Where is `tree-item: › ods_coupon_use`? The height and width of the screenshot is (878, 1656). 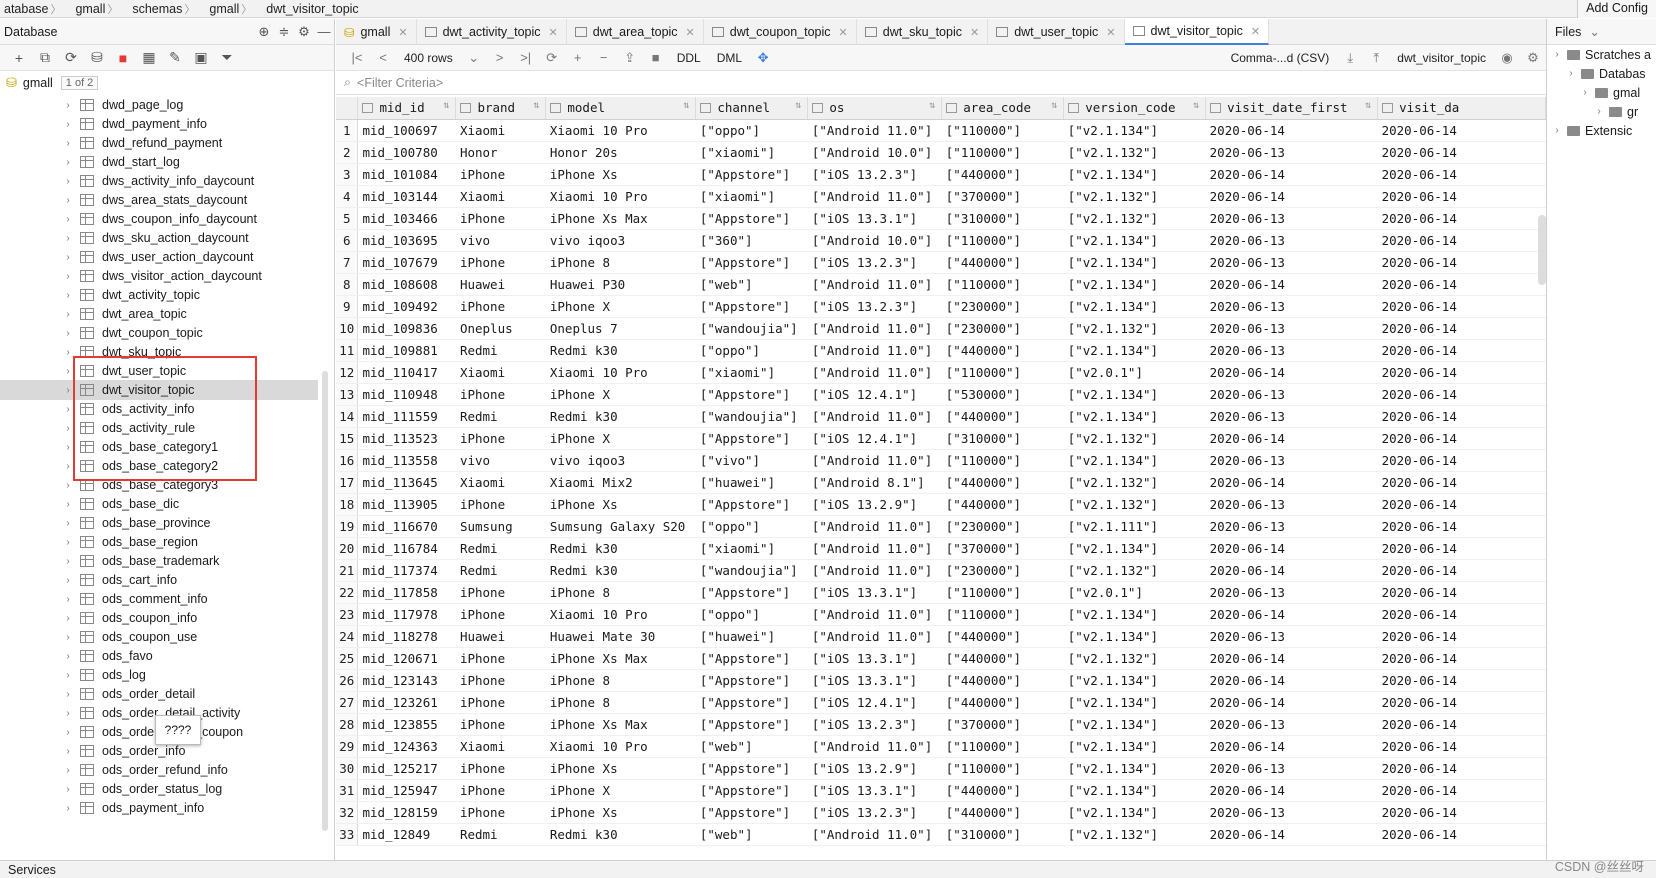 tree-item: › ods_coupon_use is located at coordinates (159, 637).